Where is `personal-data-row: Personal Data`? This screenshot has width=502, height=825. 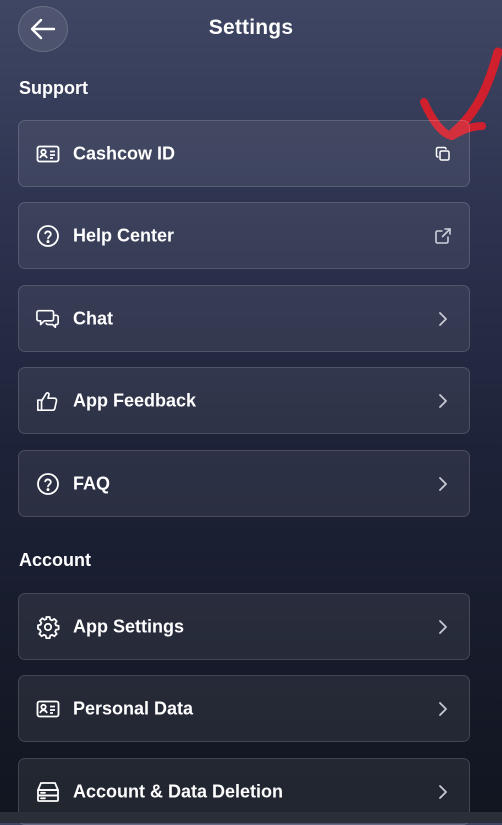
personal-data-row: Personal Data is located at coordinates (244, 708).